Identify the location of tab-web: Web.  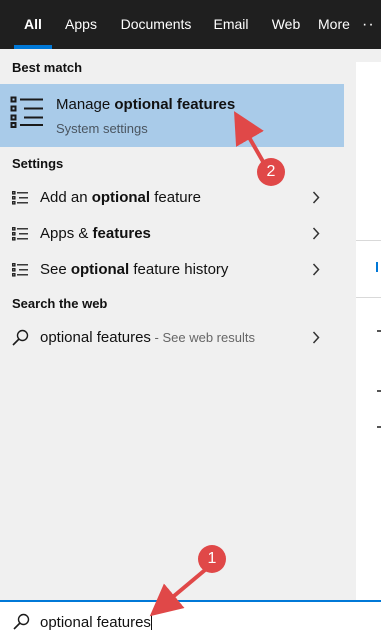
(286, 24).